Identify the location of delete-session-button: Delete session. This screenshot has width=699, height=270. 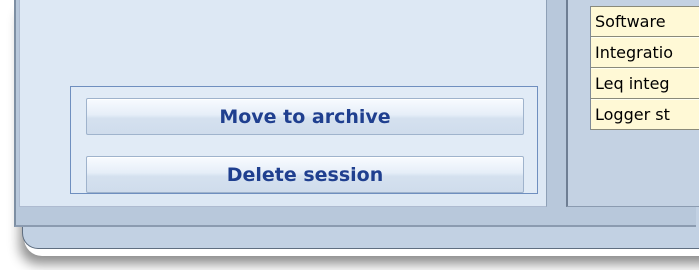
(305, 174).